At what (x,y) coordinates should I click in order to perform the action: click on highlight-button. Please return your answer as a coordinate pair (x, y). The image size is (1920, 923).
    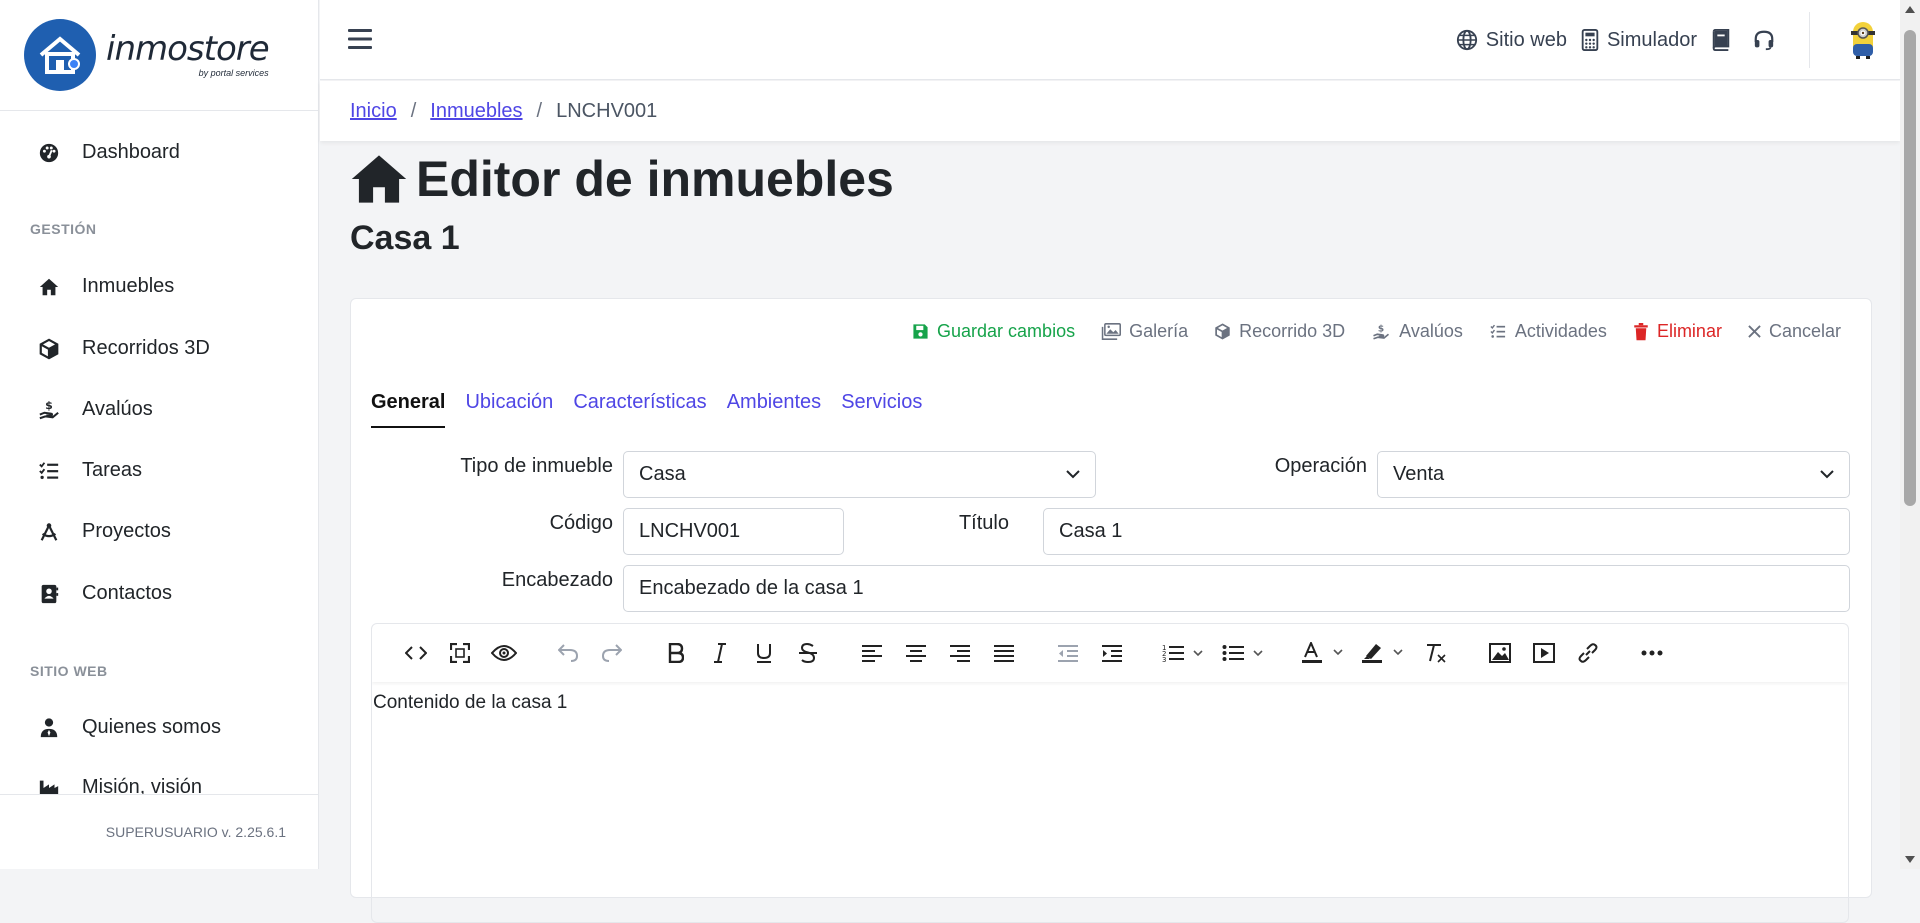
    Looking at the image, I should click on (1384, 653).